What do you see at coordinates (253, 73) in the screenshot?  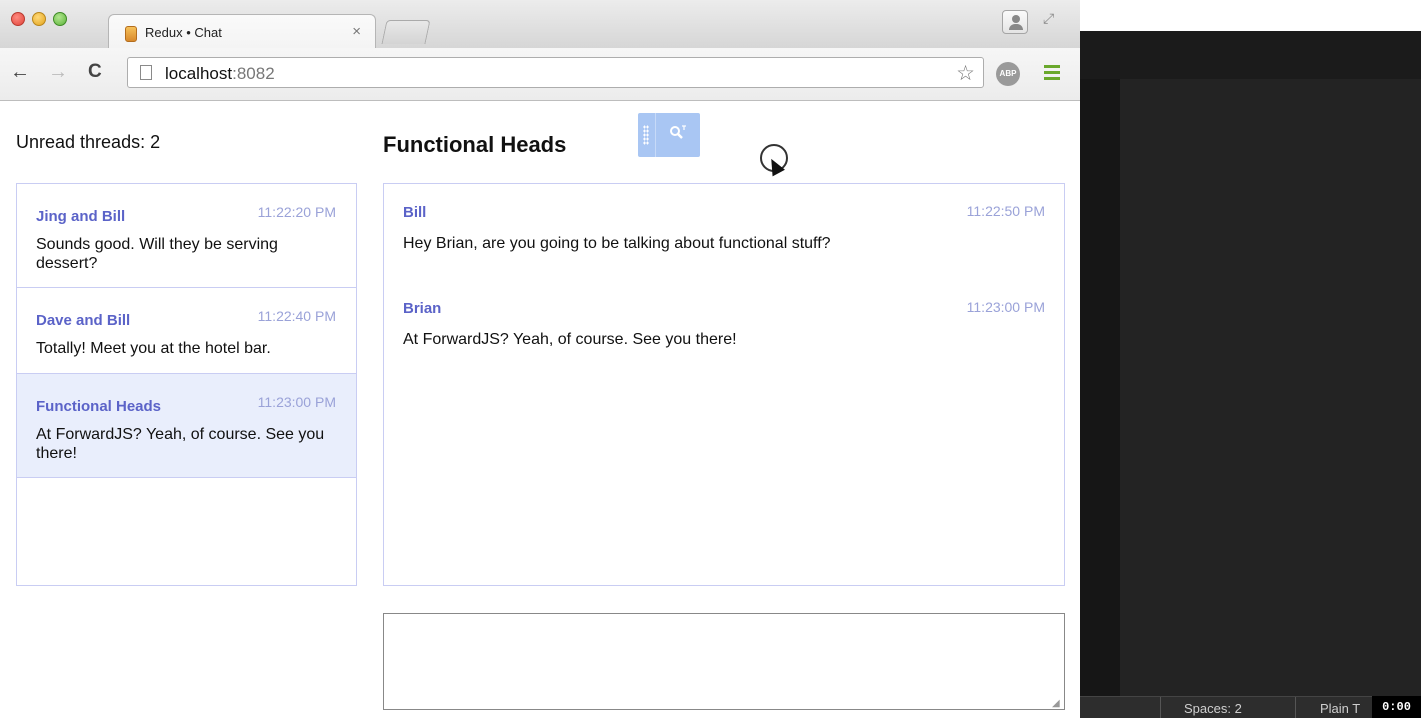 I see `url-port: :8082` at bounding box center [253, 73].